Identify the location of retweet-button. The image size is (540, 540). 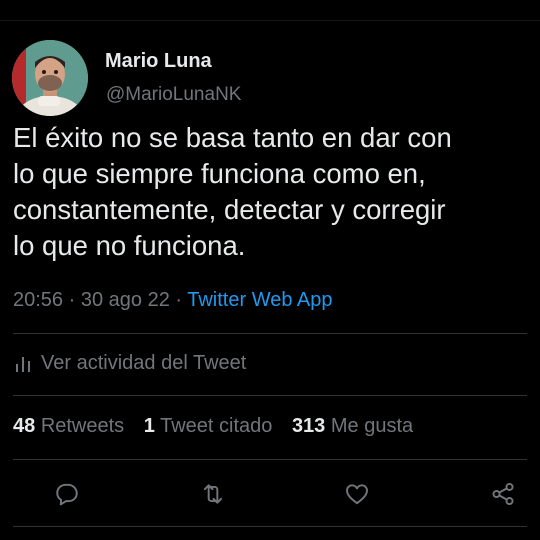
(213, 494).